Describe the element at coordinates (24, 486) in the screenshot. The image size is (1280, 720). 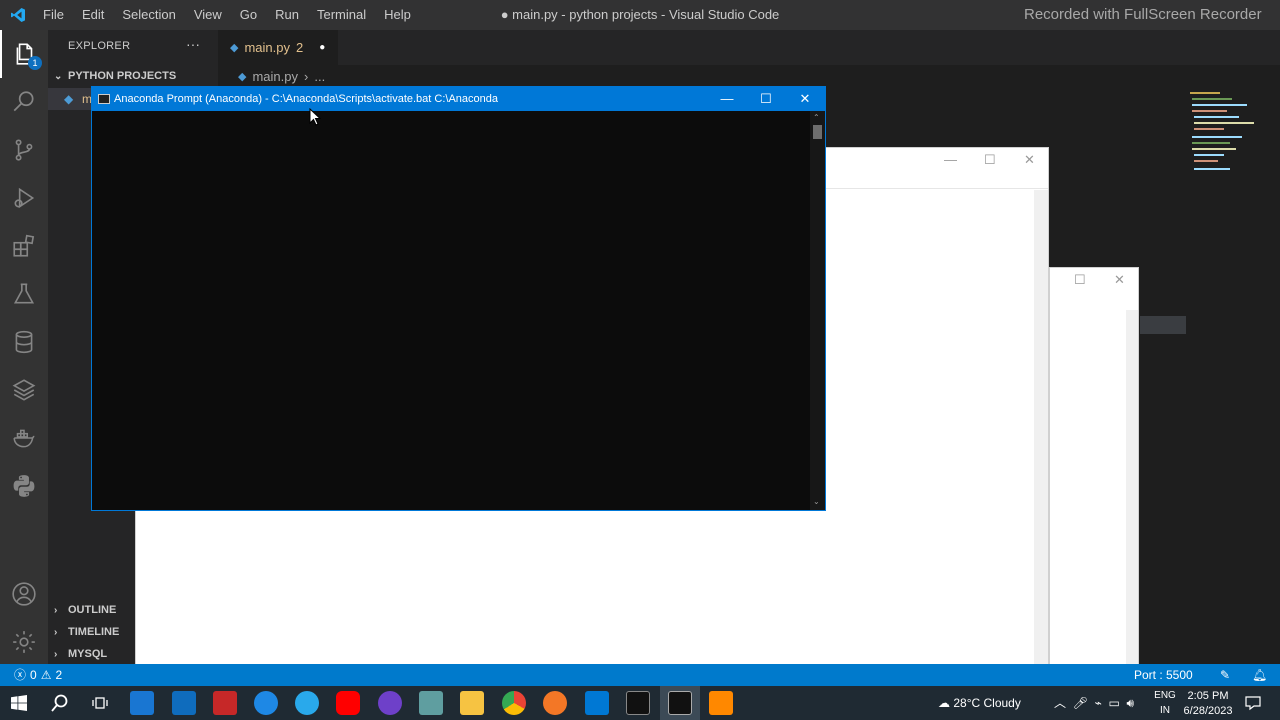
I see `python-icon` at that location.